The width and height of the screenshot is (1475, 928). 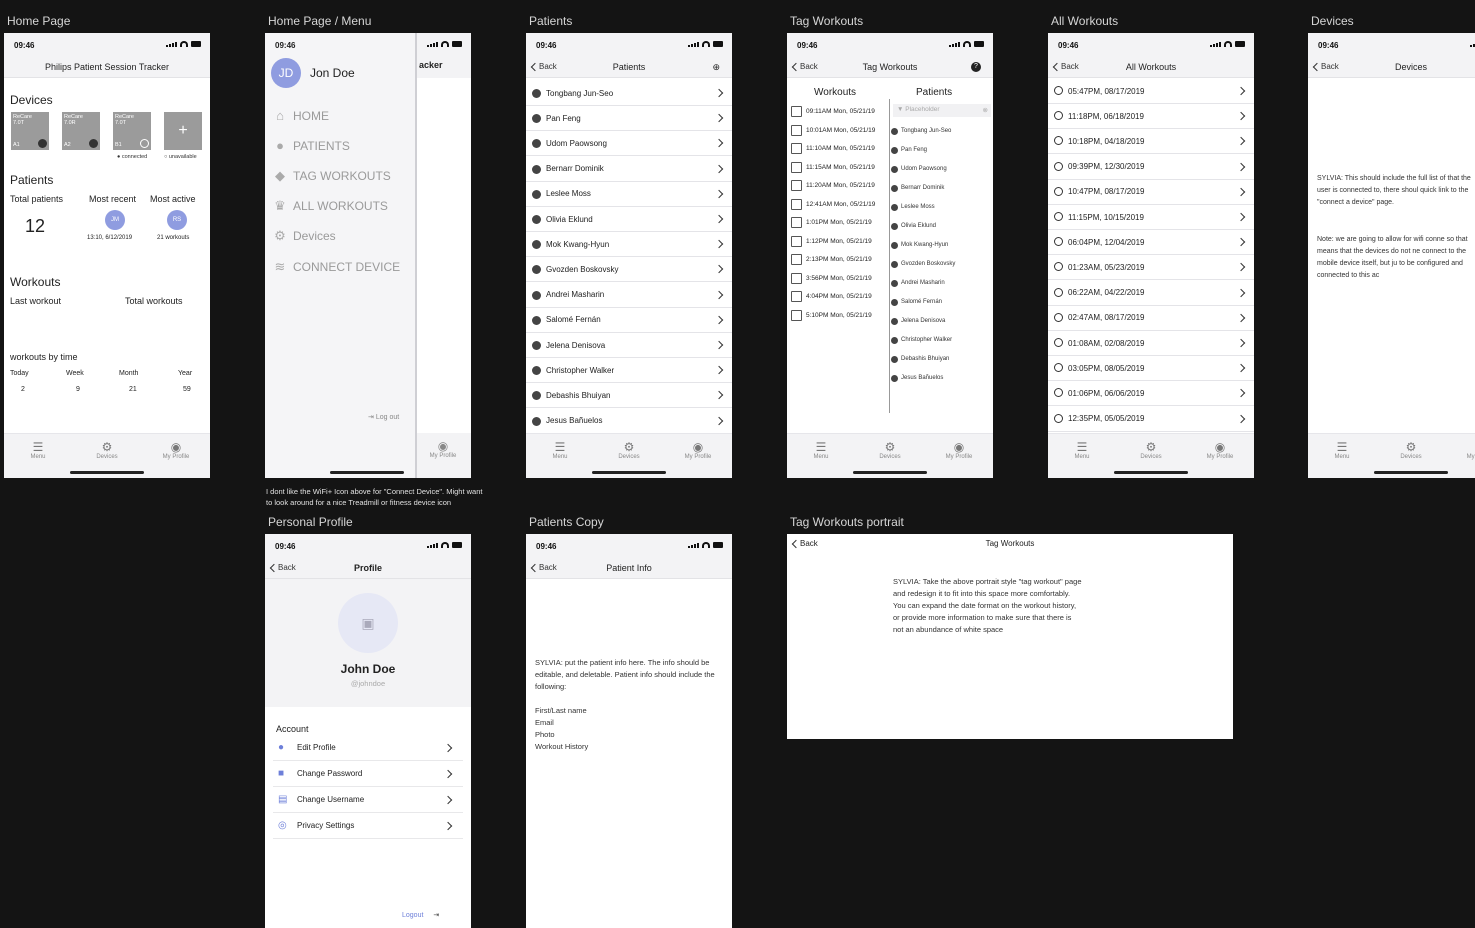 I want to click on menu-item-connect-device: ≋ CONNECT DEVICE, so click(x=337, y=267).